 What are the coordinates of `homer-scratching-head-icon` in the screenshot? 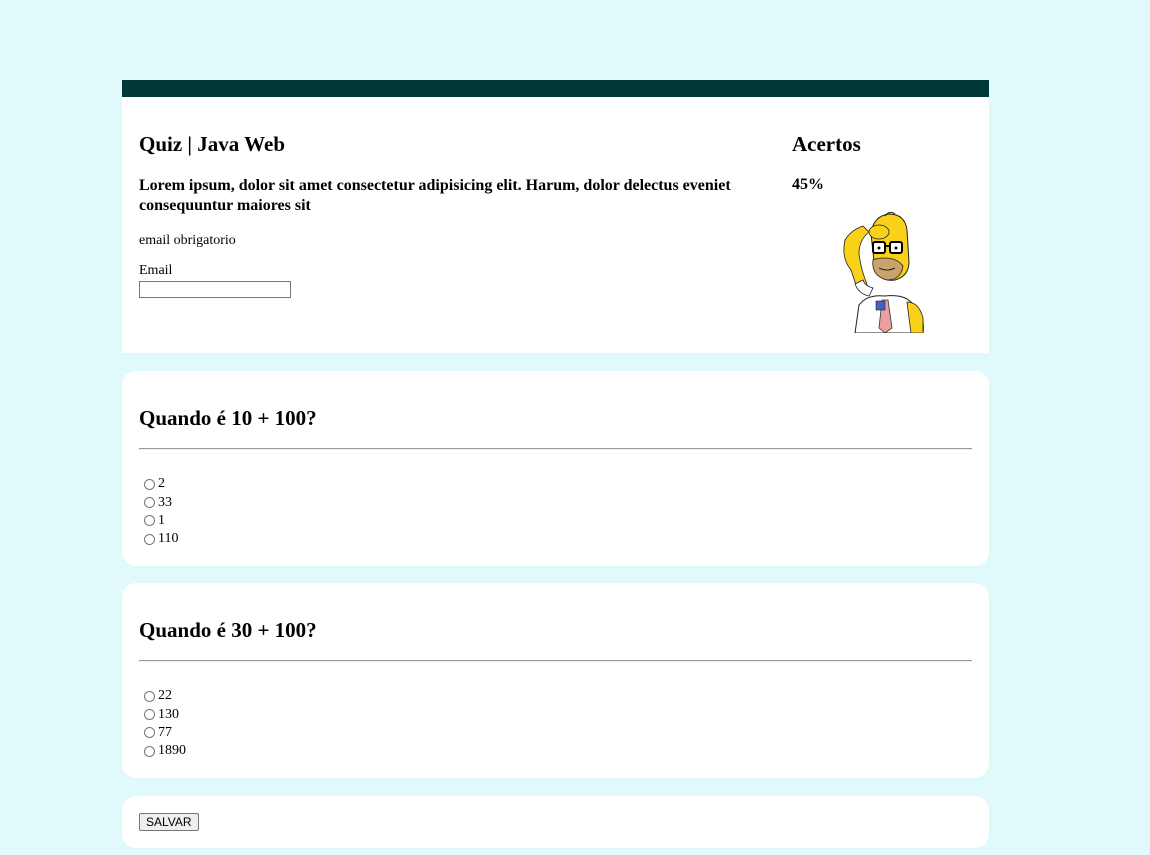 It's located at (883, 272).